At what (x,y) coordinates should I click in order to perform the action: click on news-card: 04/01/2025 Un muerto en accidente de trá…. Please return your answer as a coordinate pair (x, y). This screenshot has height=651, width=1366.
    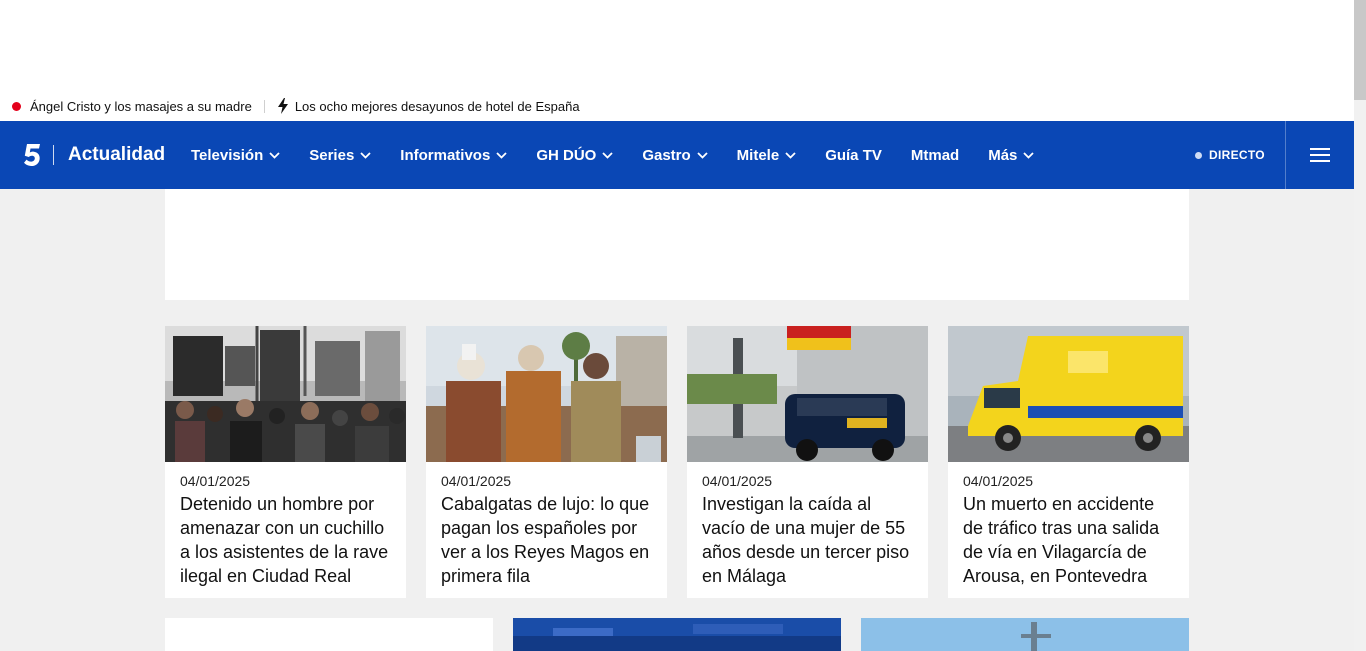
    Looking at the image, I should click on (1068, 462).